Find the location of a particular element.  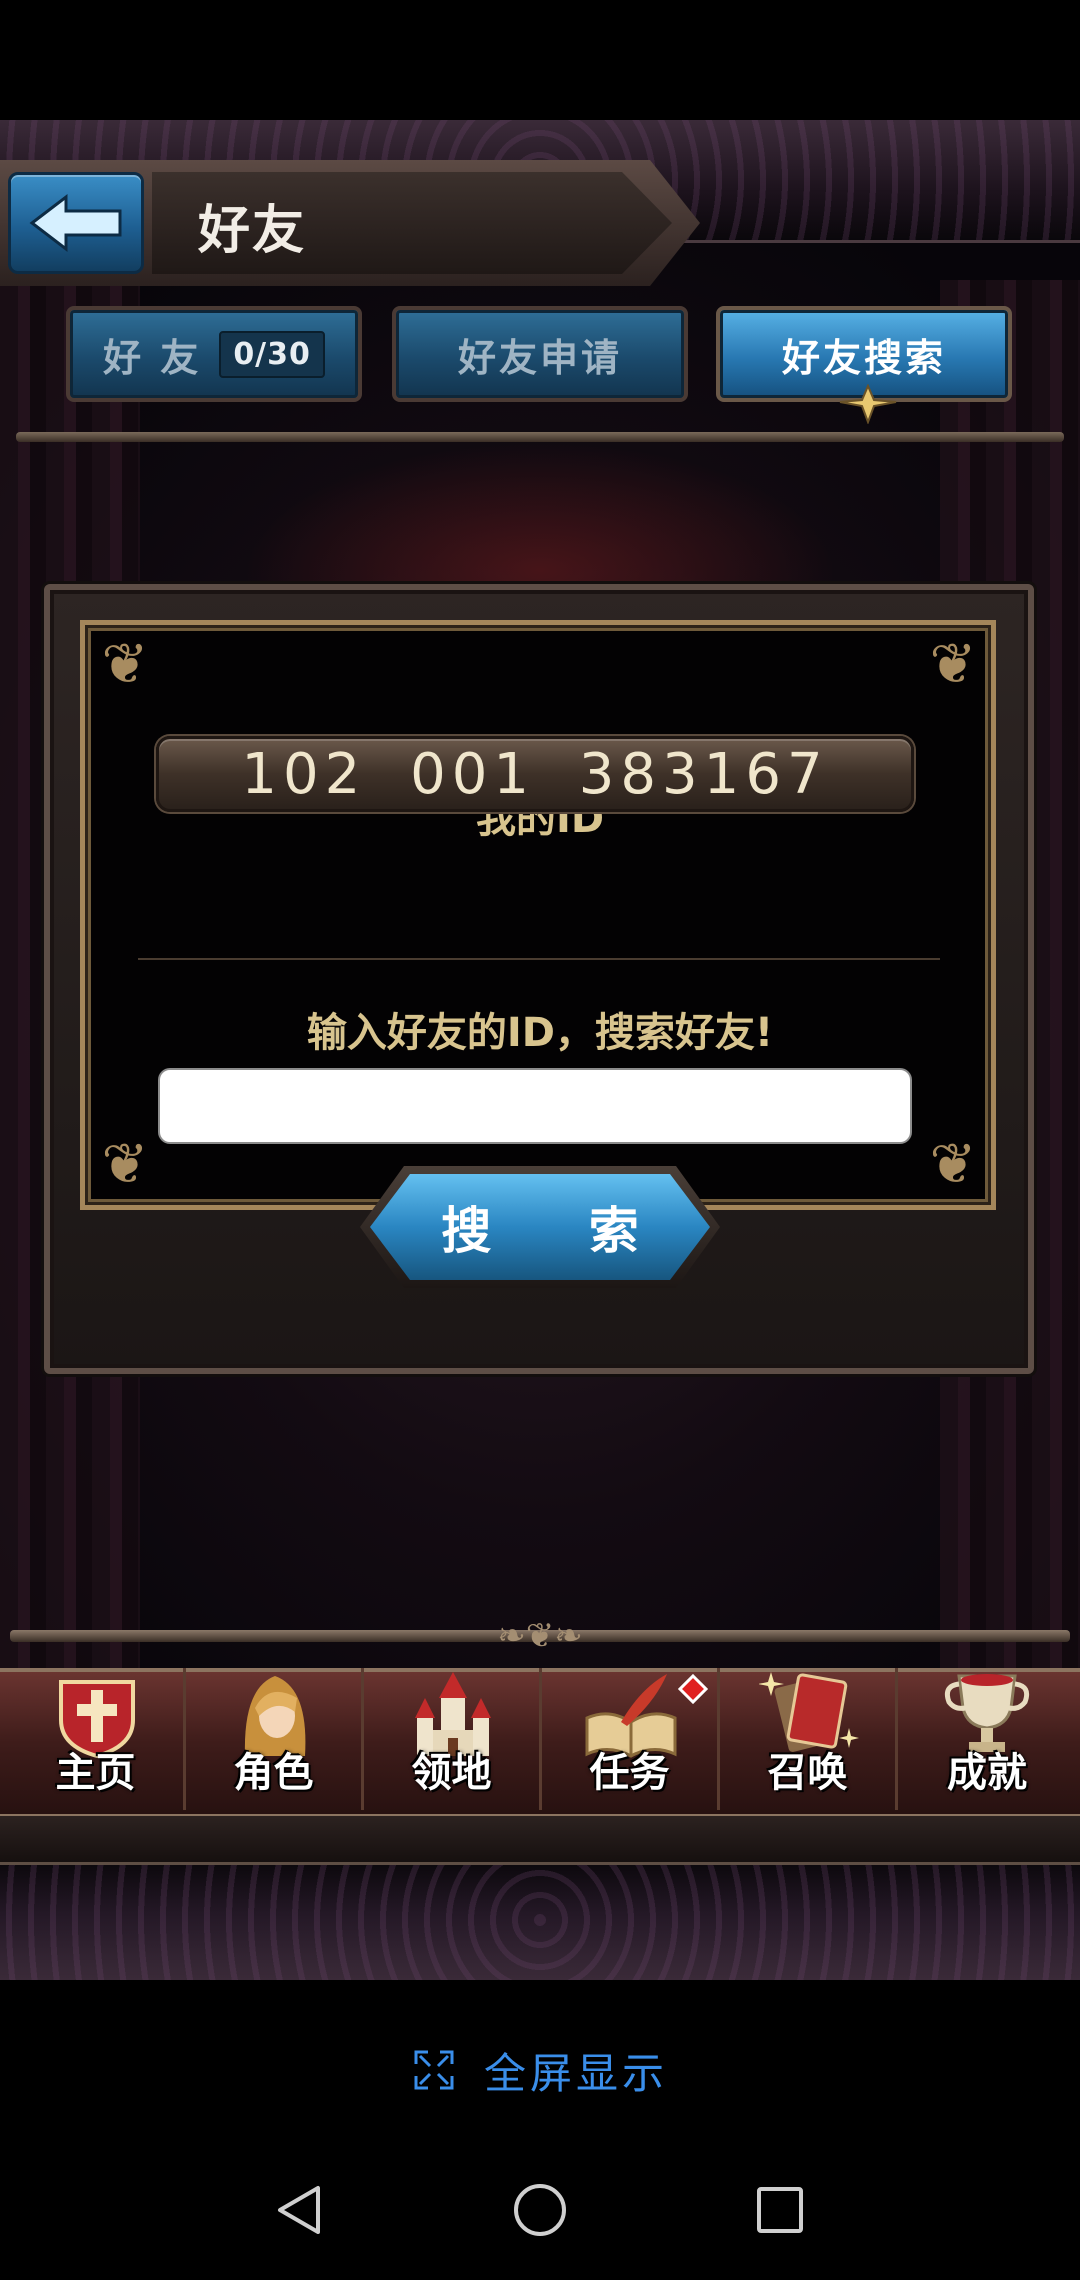

friend-id-input is located at coordinates (535, 1106).